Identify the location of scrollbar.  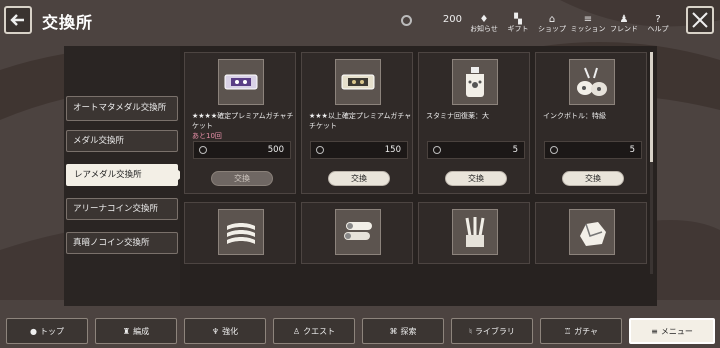
(651, 163).